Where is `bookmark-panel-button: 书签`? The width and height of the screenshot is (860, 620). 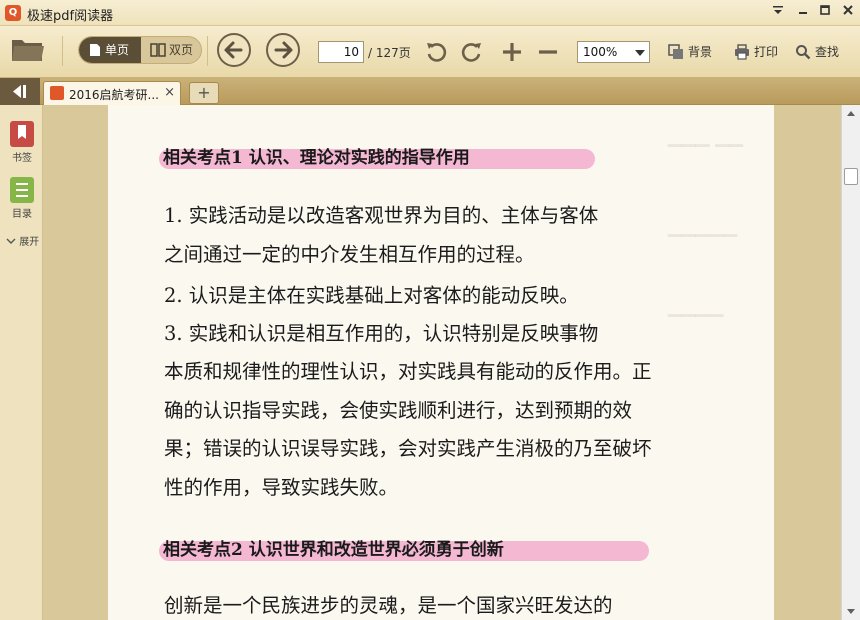 bookmark-panel-button: 书签 is located at coordinates (22, 142).